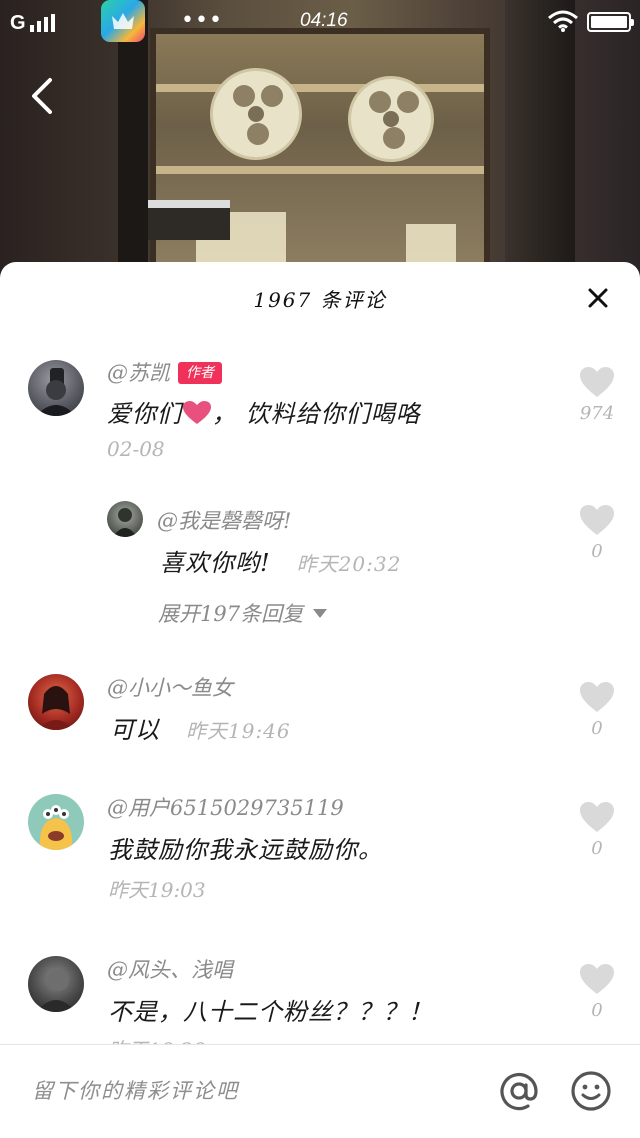 The height and width of the screenshot is (1138, 640). What do you see at coordinates (170, 969) in the screenshot?
I see `comment-username: @风头、浅唱` at bounding box center [170, 969].